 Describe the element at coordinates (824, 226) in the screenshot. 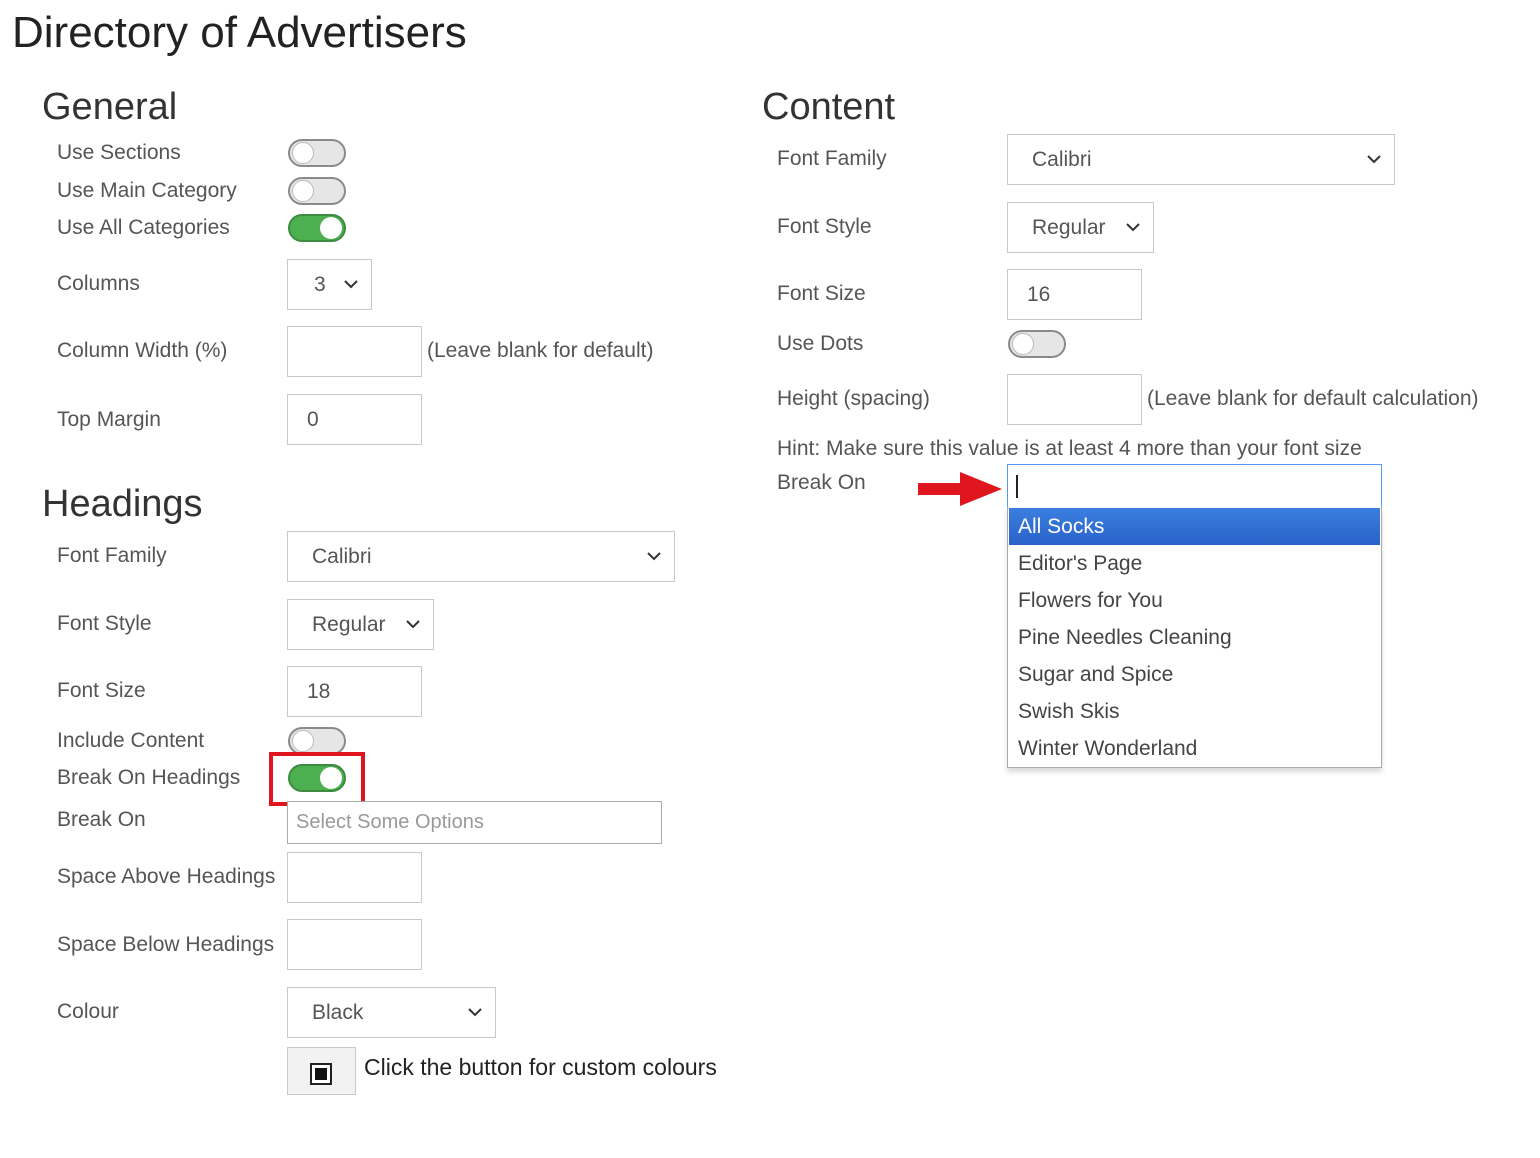

I see `content-font-style-label: Font Style` at that location.